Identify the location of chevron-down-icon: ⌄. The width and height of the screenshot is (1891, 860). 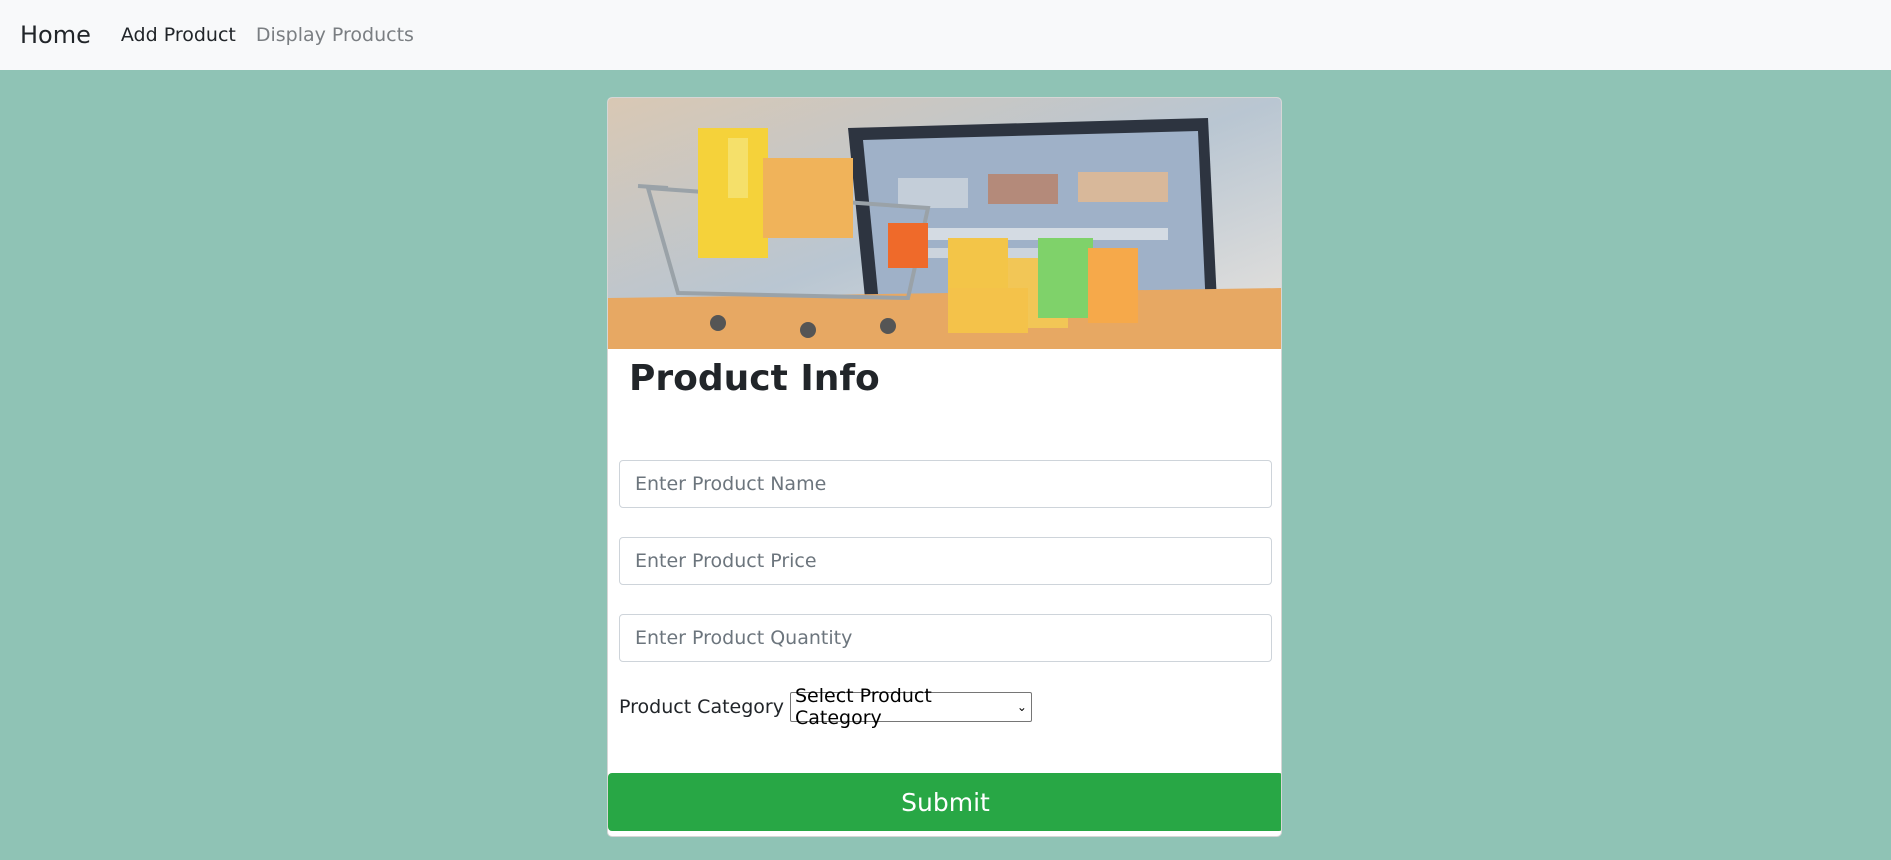
(1021, 707).